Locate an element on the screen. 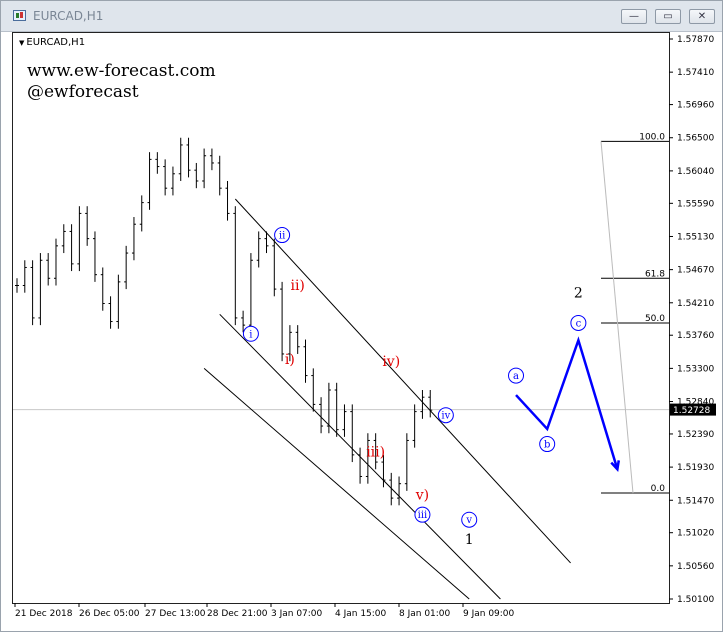 Image resolution: width=723 pixels, height=632 pixels. wave-label: i is located at coordinates (250, 334).